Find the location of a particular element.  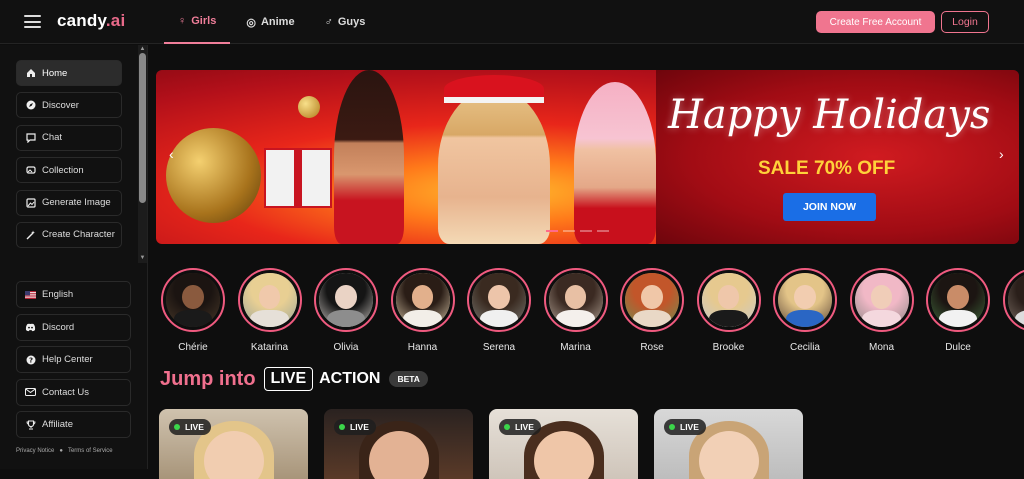

section-title: Jump into is located at coordinates (208, 379).